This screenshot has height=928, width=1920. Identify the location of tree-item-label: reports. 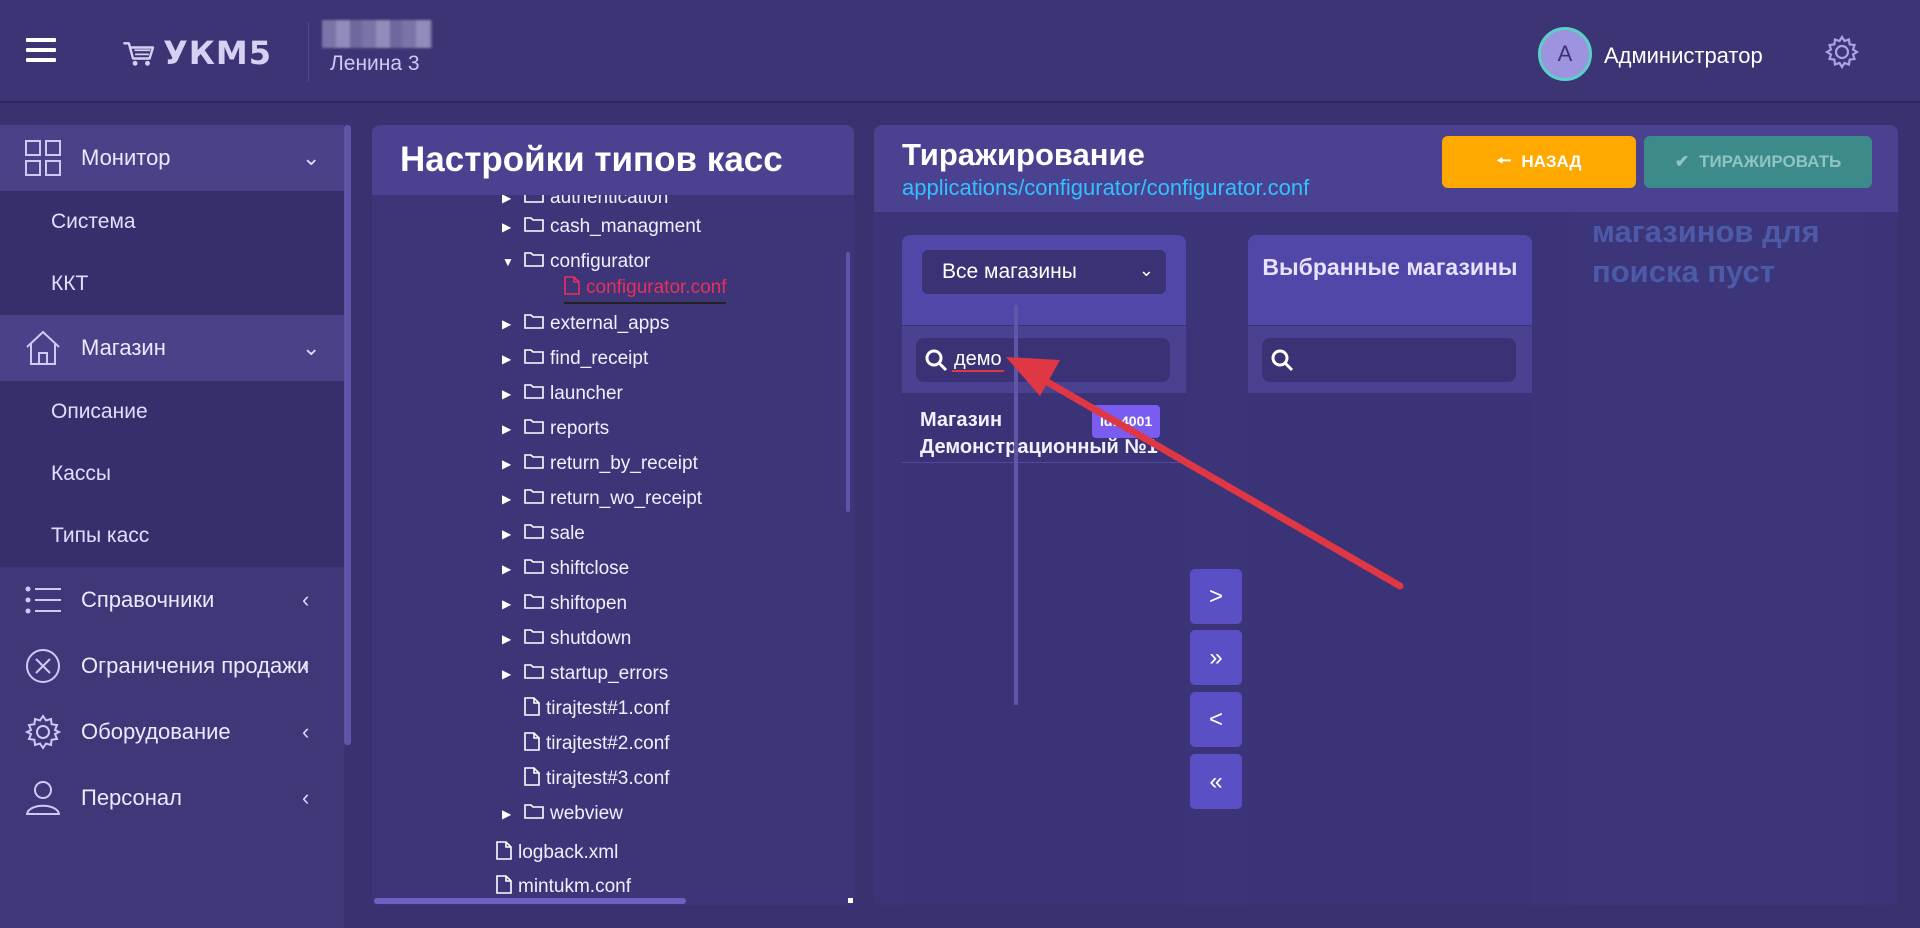
(580, 428).